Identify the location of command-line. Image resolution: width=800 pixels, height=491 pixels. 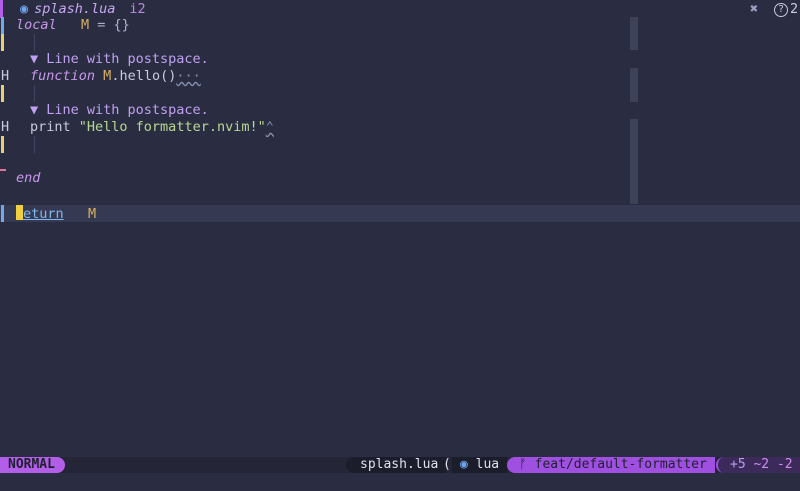
(400, 483).